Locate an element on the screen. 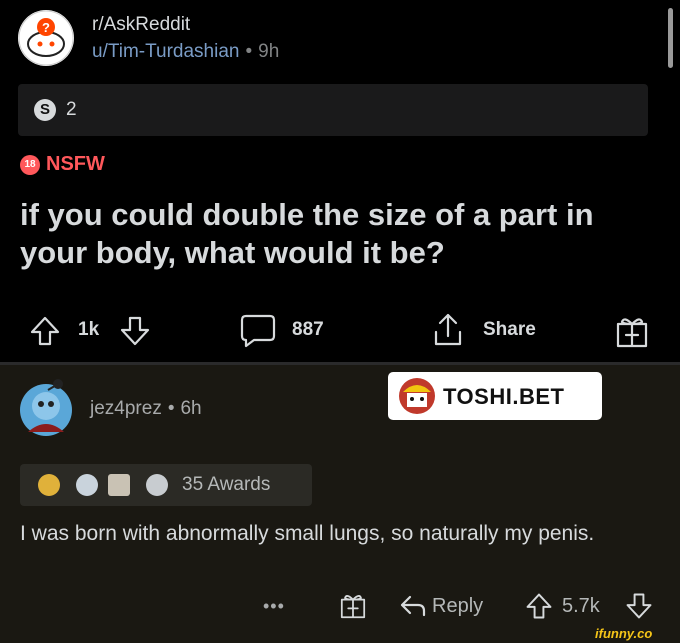 The image size is (680, 643). post-awards-strip is located at coordinates (333, 110).